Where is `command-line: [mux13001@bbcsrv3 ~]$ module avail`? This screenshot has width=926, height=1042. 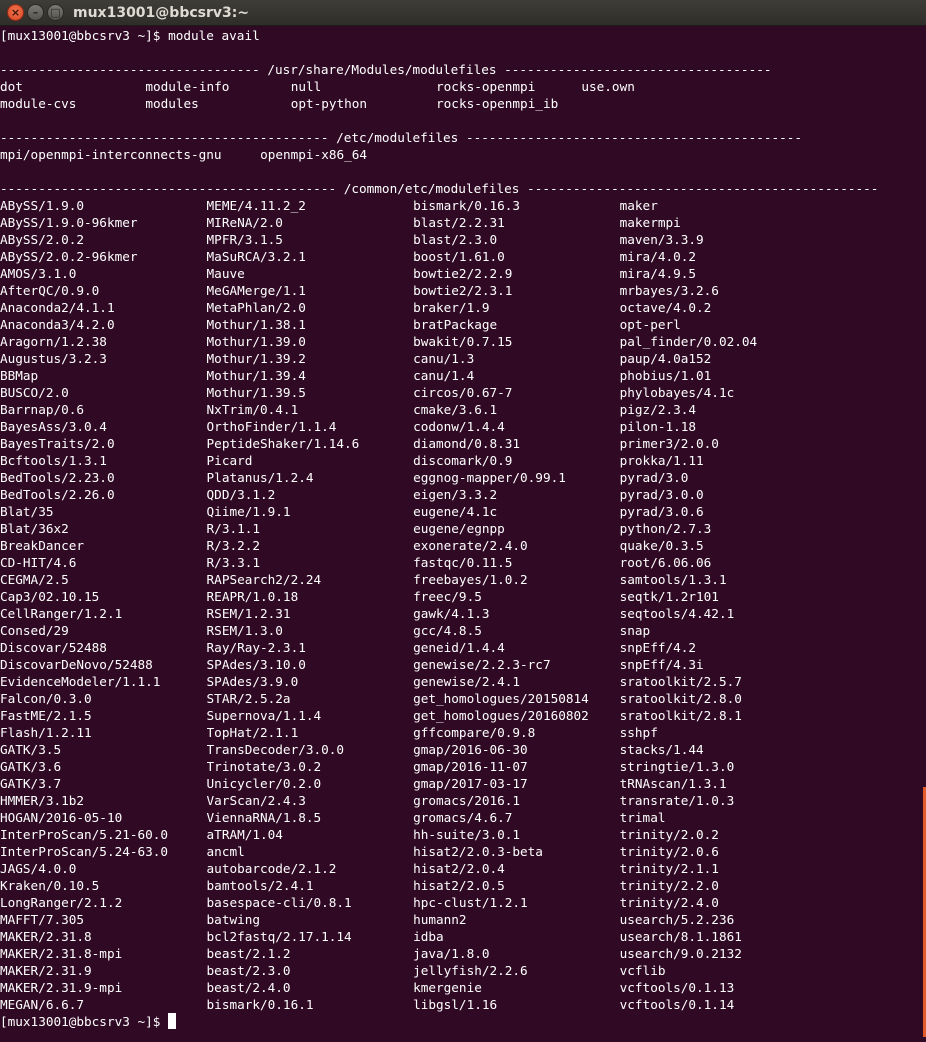 command-line: [mux13001@bbcsrv3 ~]$ module avail is located at coordinates (463, 35).